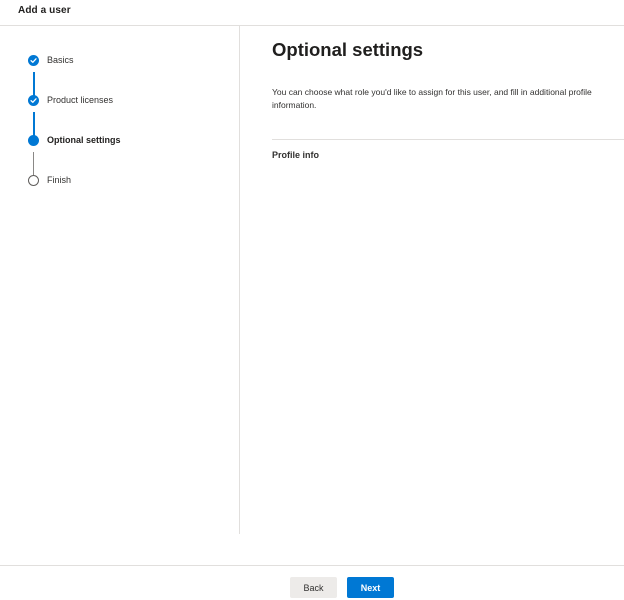 The height and width of the screenshot is (600, 624). I want to click on filled-circle-icon, so click(33, 140).